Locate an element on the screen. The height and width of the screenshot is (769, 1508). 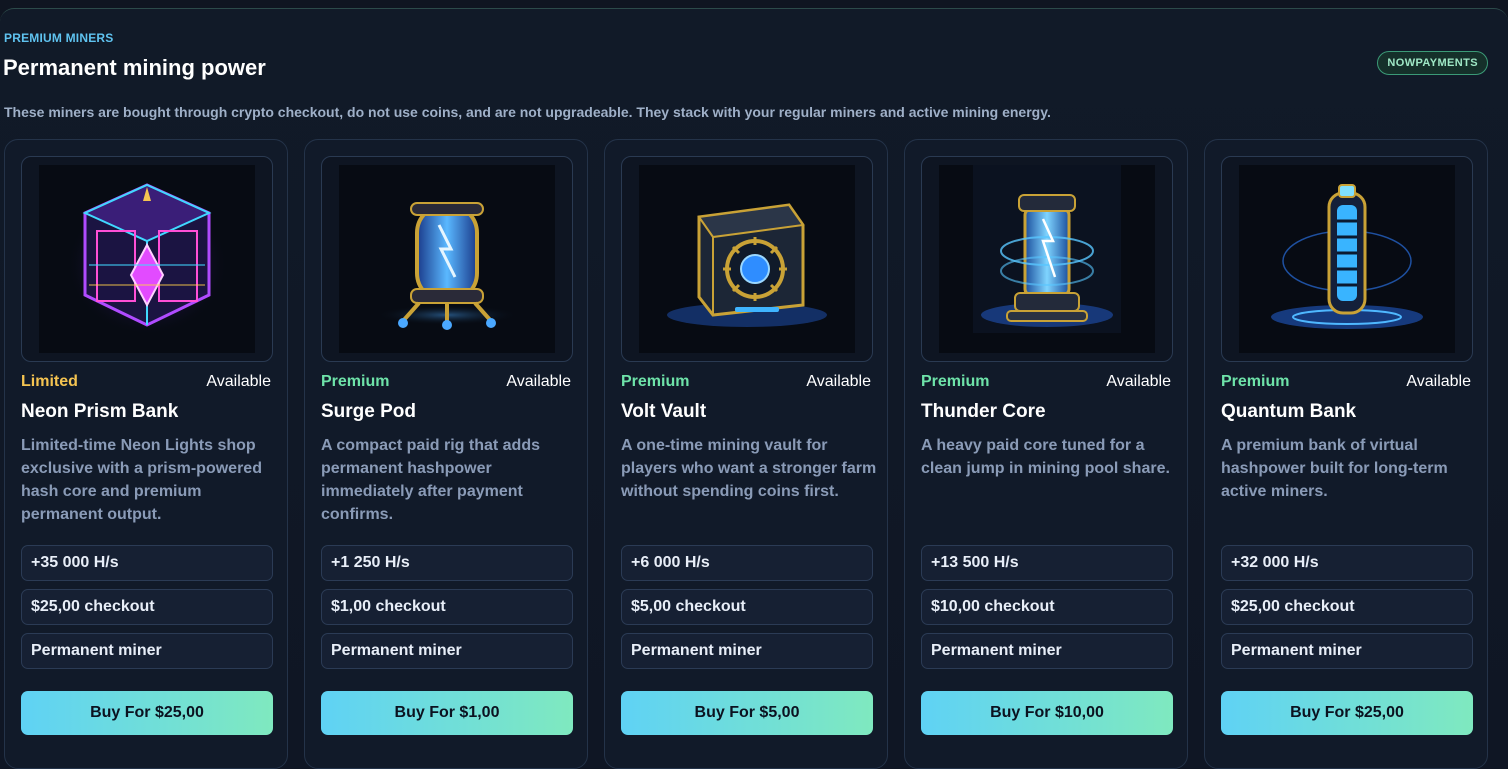
buy-button: Buy For $5,00 is located at coordinates (747, 713).